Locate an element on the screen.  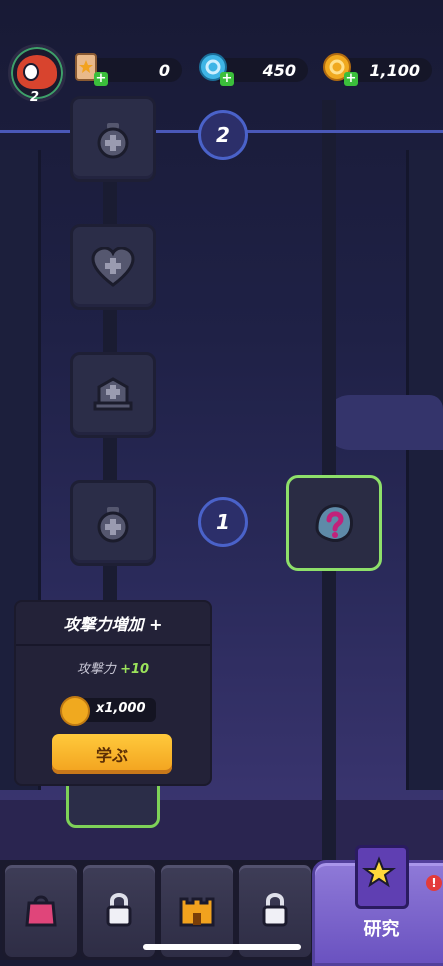
star-card-icon: + is located at coordinates (90, 69).